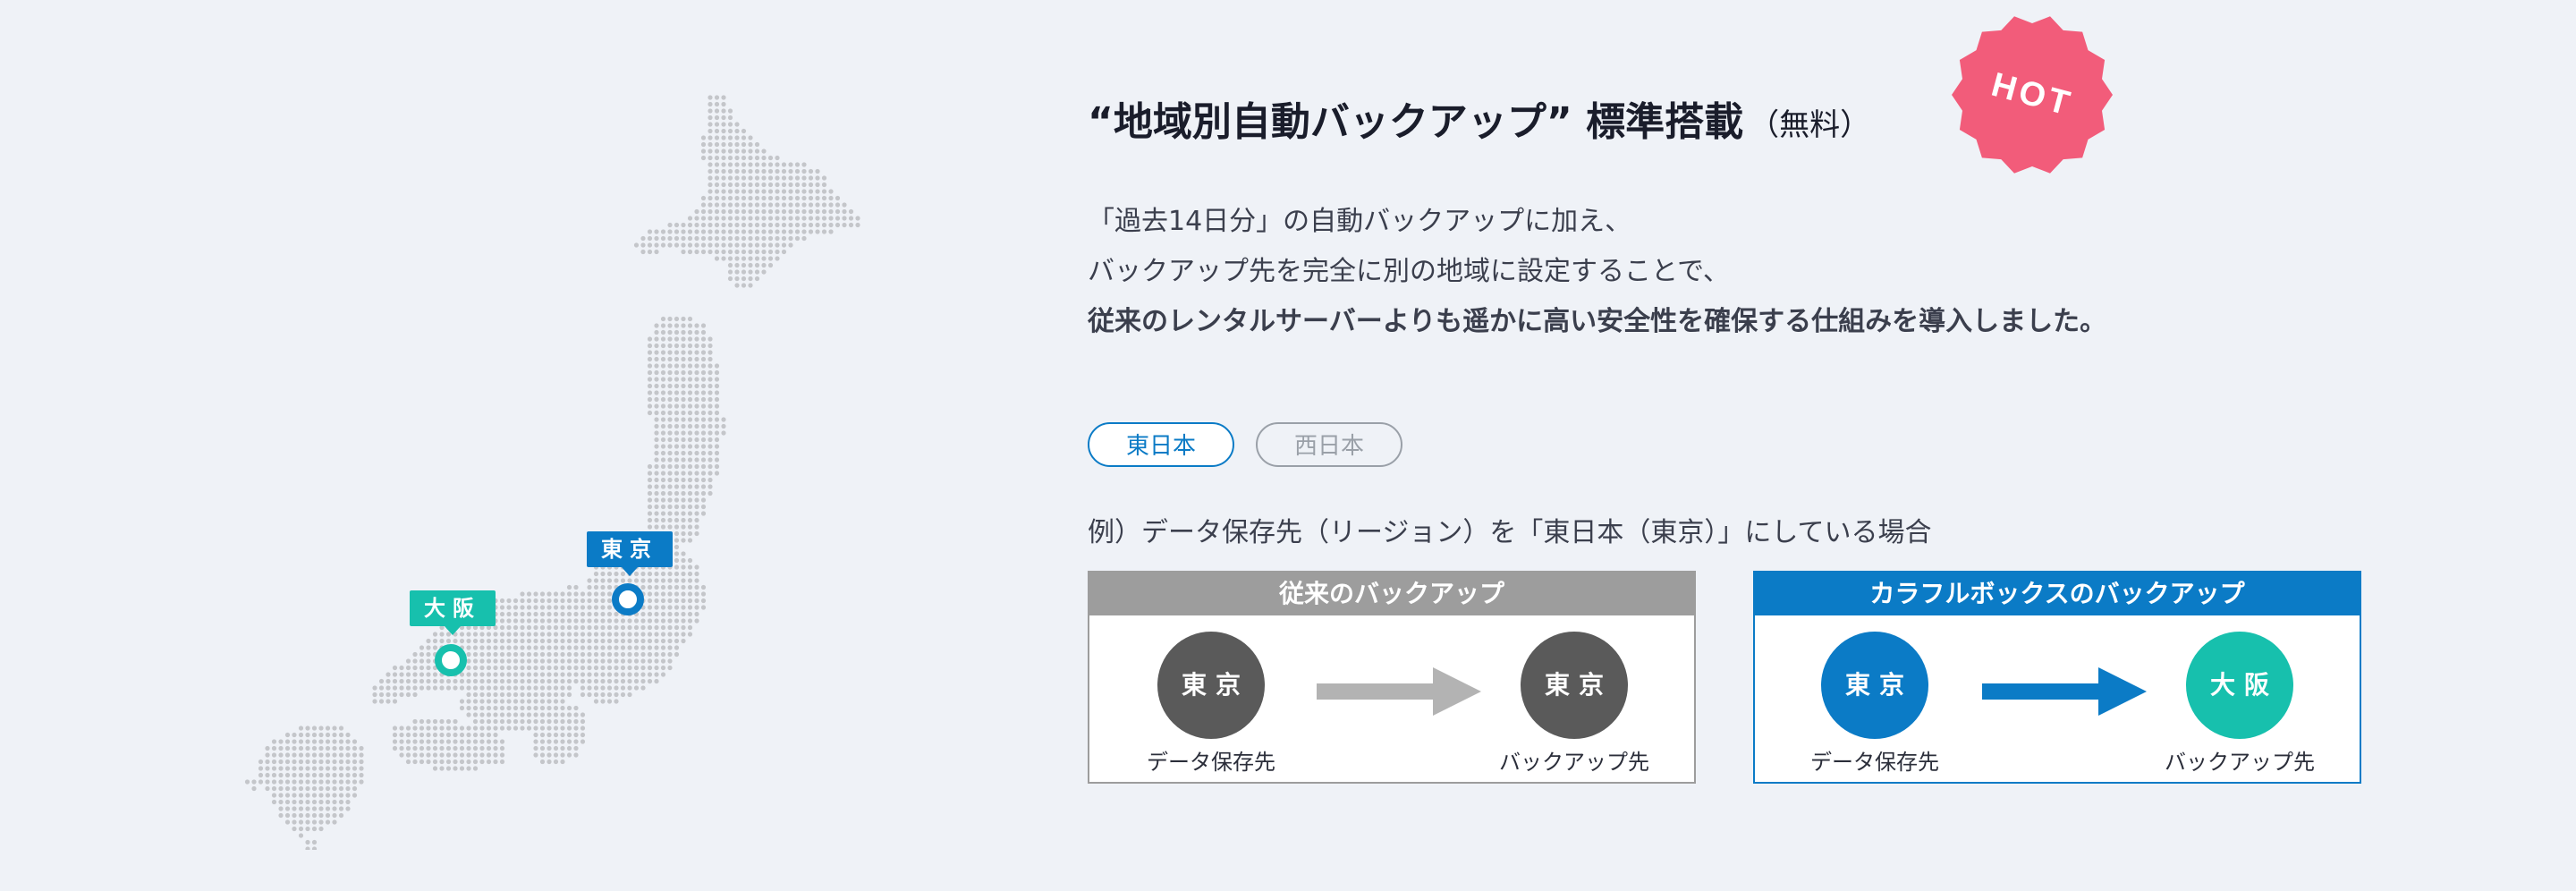 The image size is (2576, 891). I want to click on map-label-tokyo: 東京, so click(630, 553).